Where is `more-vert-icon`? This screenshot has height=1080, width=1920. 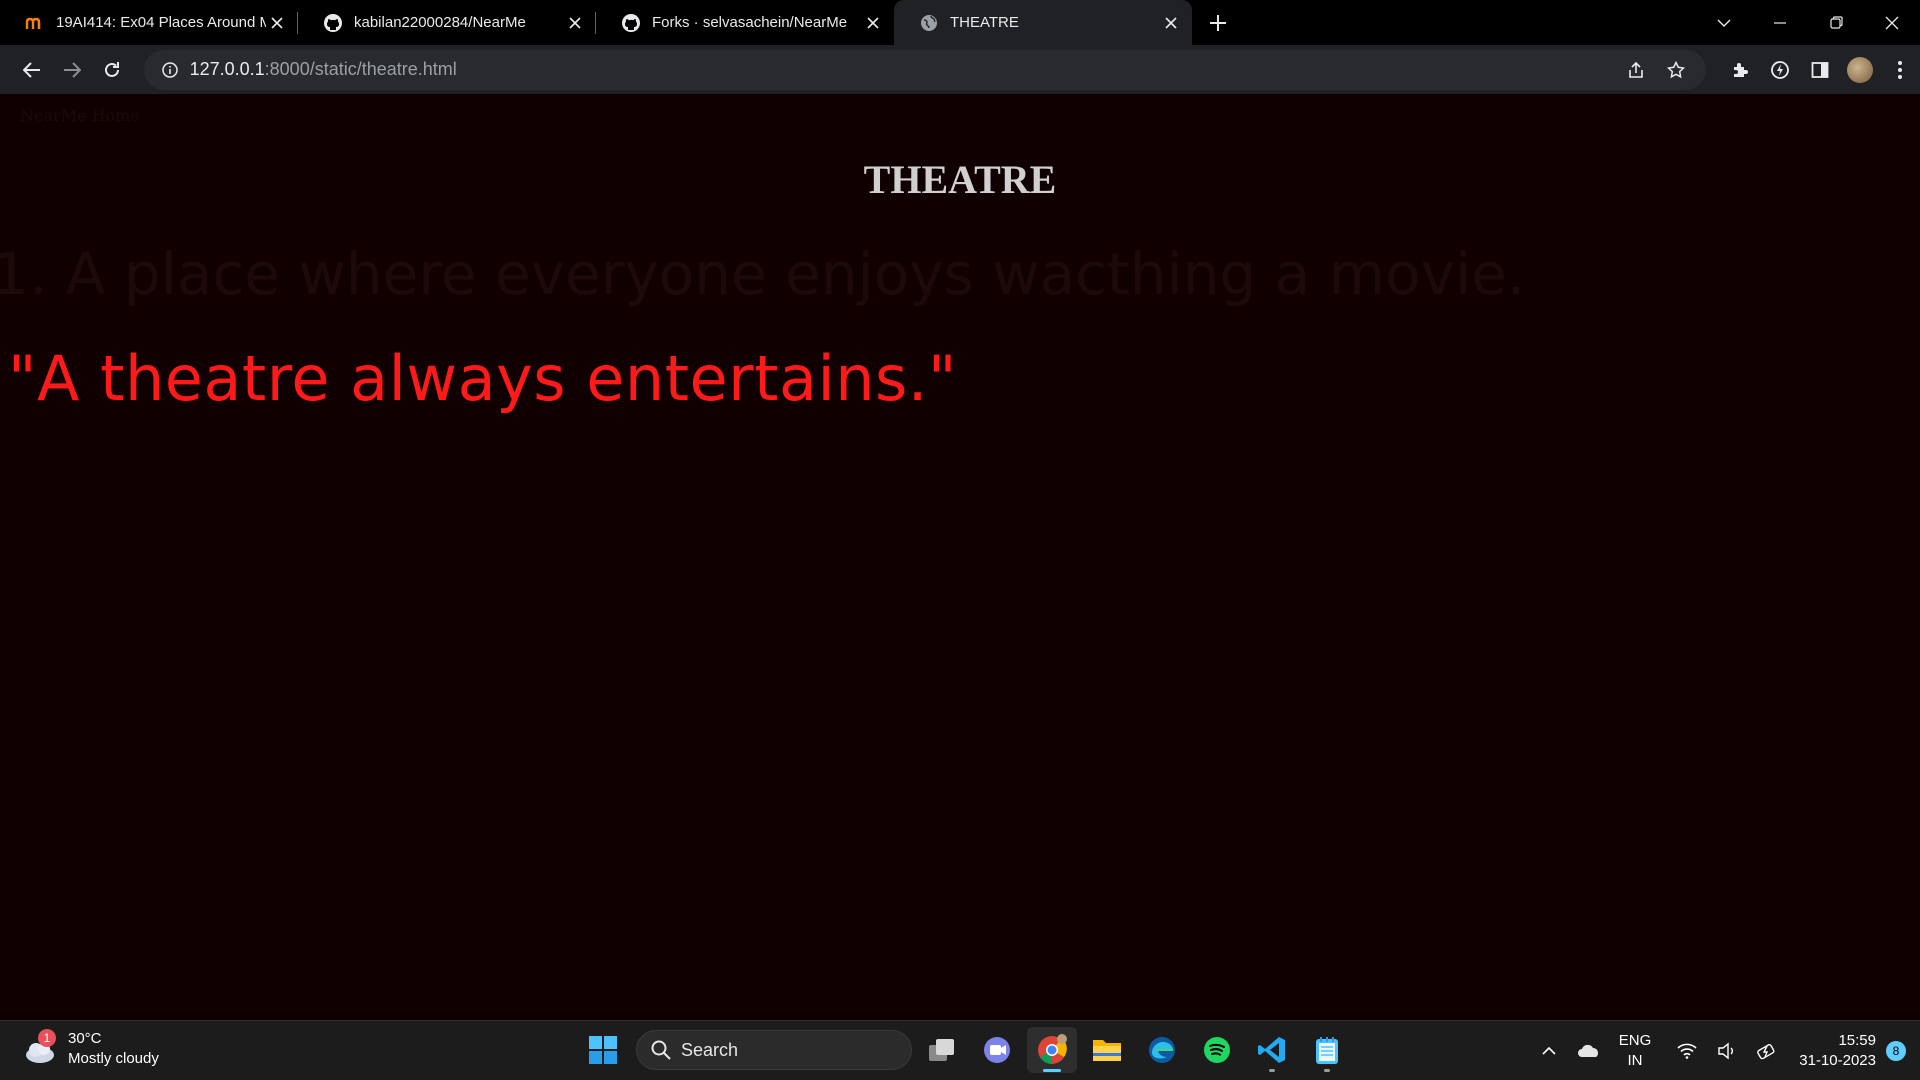 more-vert-icon is located at coordinates (1900, 69).